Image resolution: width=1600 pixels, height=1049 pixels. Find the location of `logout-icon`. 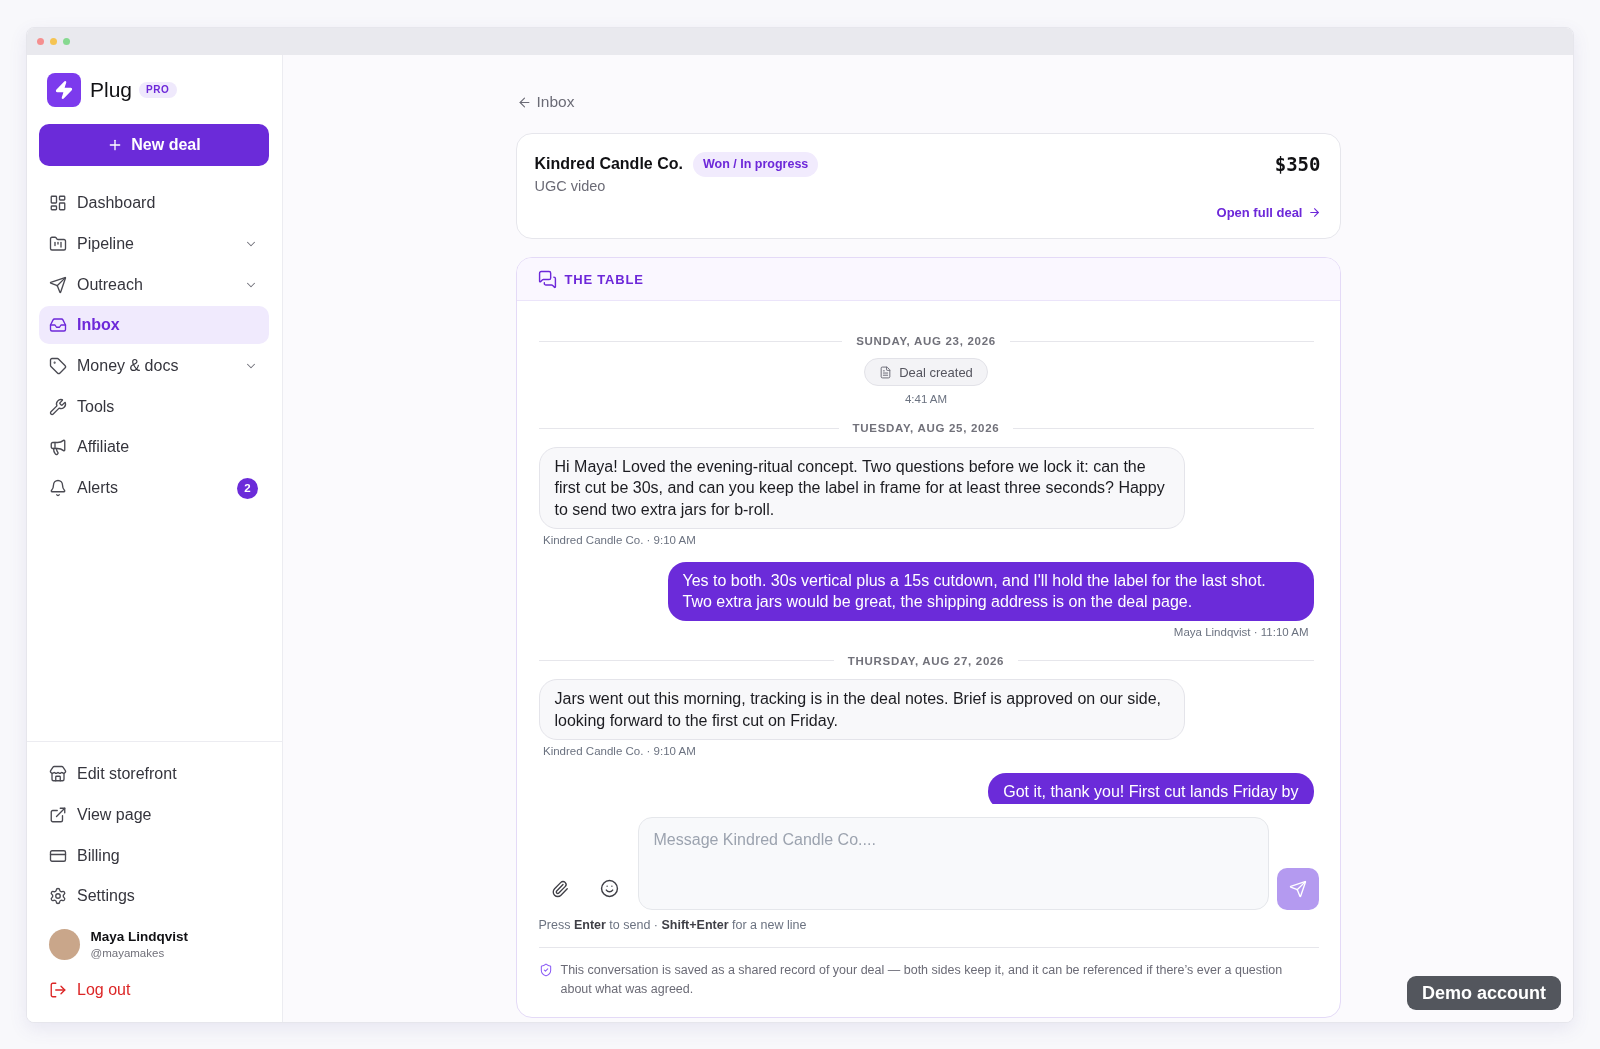

logout-icon is located at coordinates (58, 990).